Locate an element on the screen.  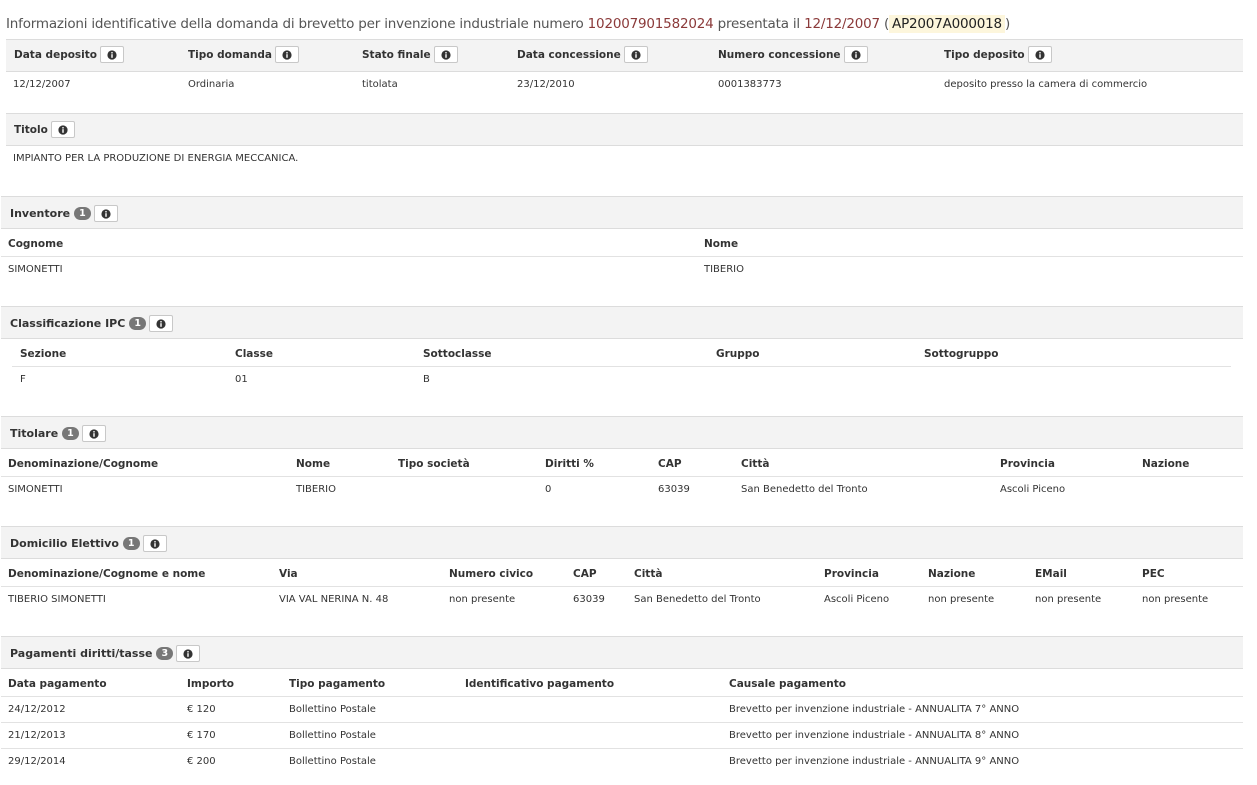
presented-label: presentata il is located at coordinates (759, 24).